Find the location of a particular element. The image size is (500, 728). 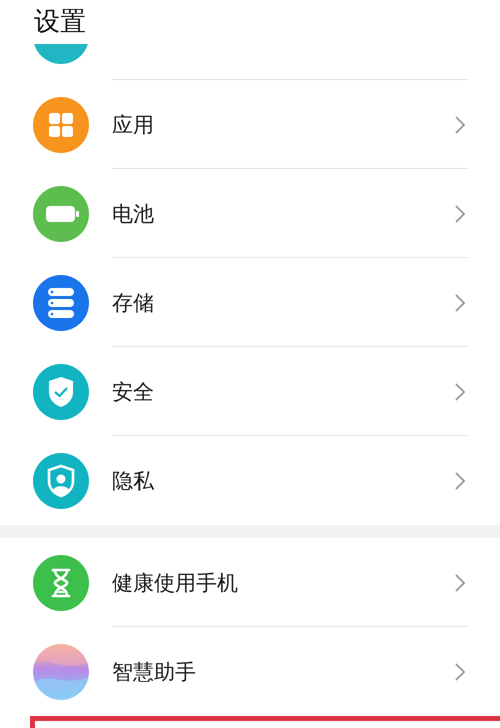

row-label: 智慧助手 is located at coordinates (154, 672).